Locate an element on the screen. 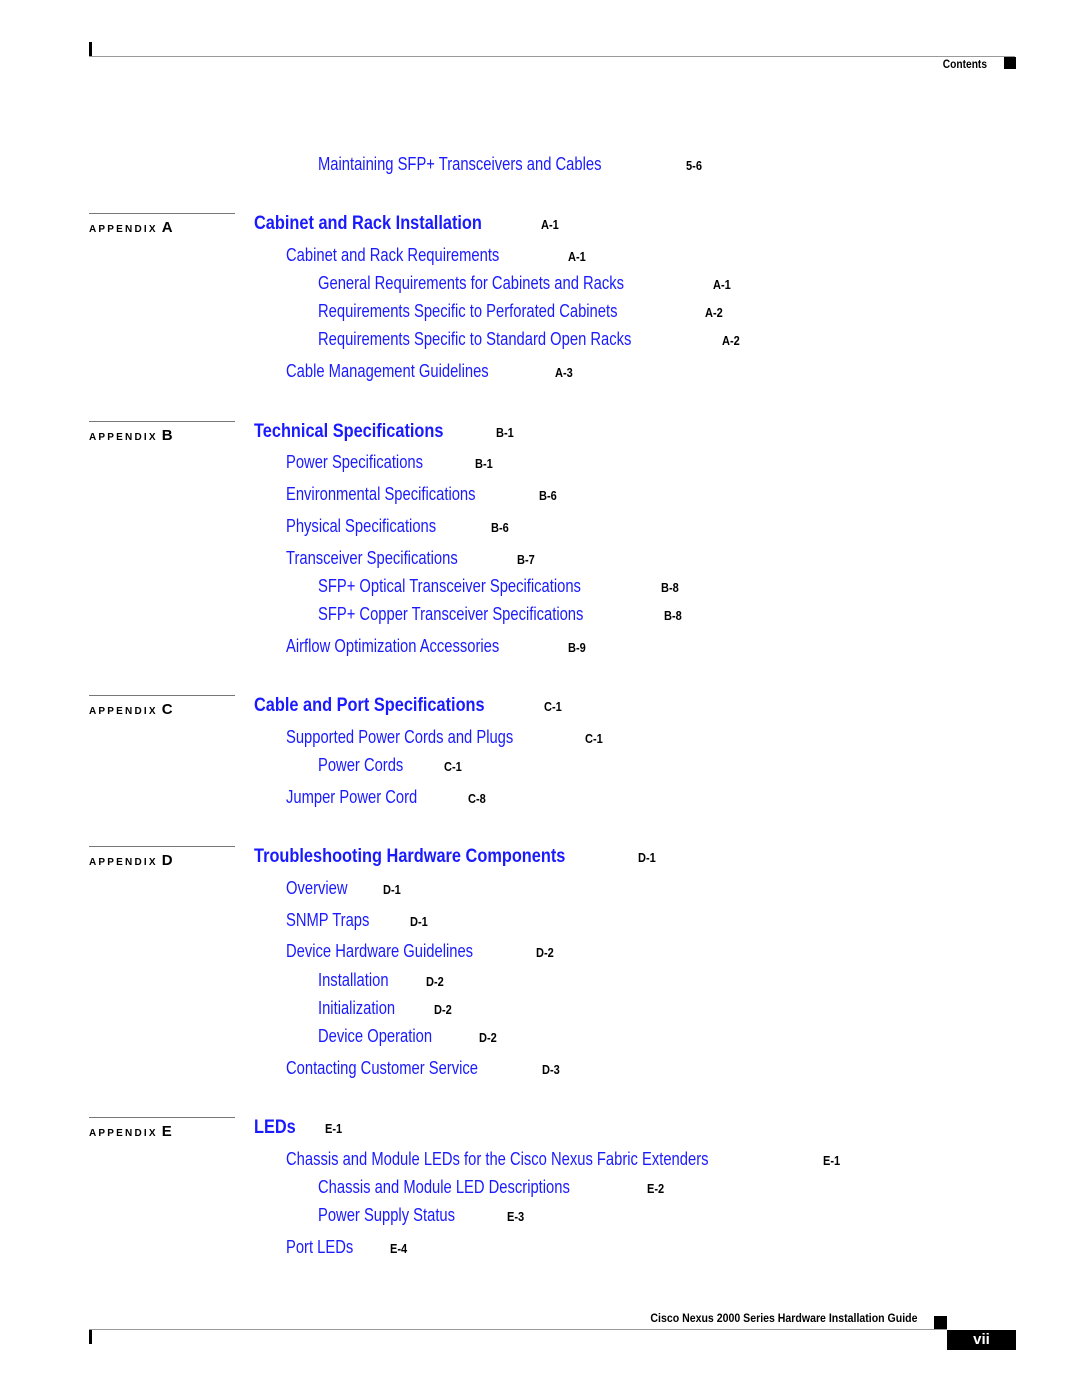  toc-entry-title: Physical Specifications is located at coordinates (361, 526).